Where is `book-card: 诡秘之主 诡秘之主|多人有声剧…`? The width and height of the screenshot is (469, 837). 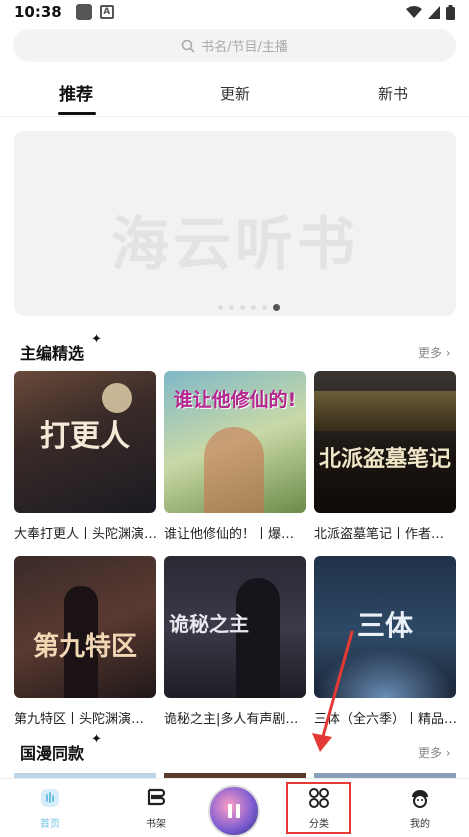 book-card: 诡秘之主 诡秘之主|多人有声剧… is located at coordinates (235, 641).